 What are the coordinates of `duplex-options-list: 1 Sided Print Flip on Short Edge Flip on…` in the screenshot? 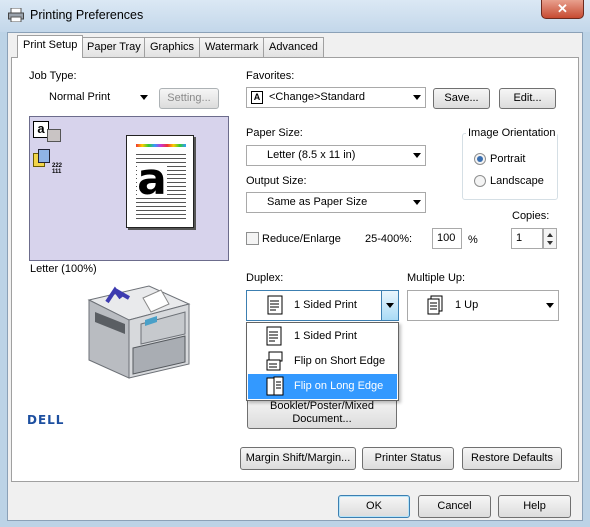 It's located at (322, 361).